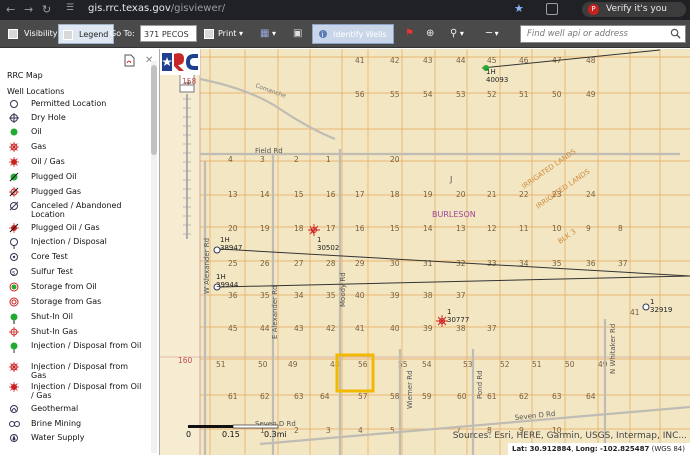 The width and height of the screenshot is (690, 455). I want to click on forward-icon: →, so click(28, 9).